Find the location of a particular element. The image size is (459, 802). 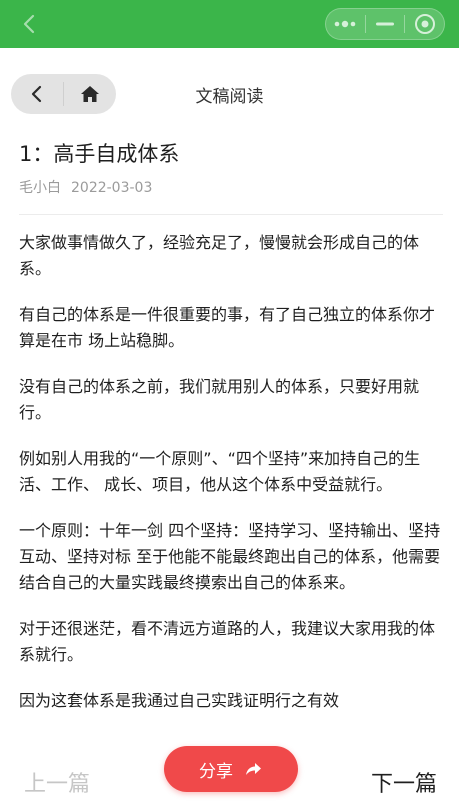

mini-program-capsule is located at coordinates (385, 24).